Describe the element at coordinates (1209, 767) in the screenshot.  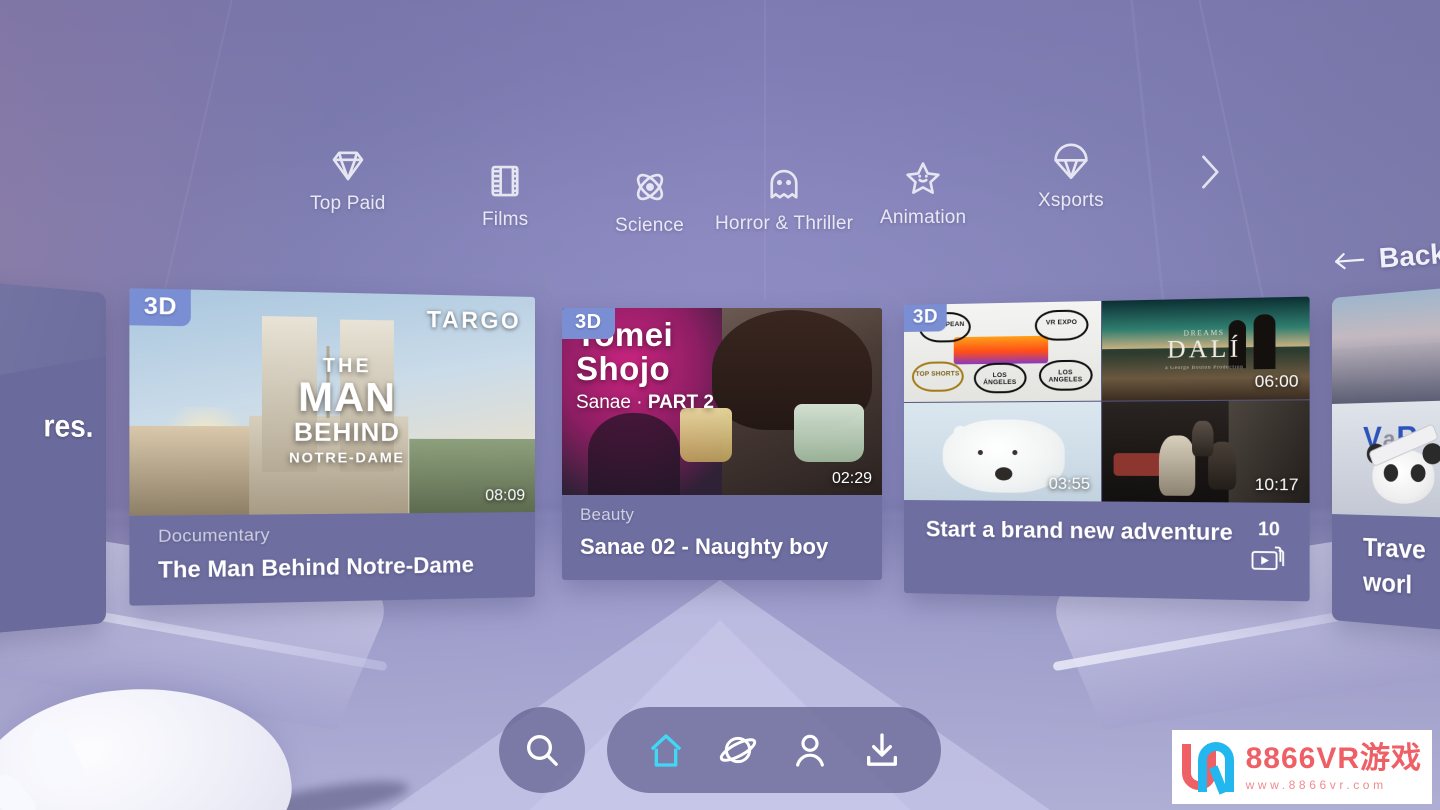
I see `watermark-logo-icon` at that location.